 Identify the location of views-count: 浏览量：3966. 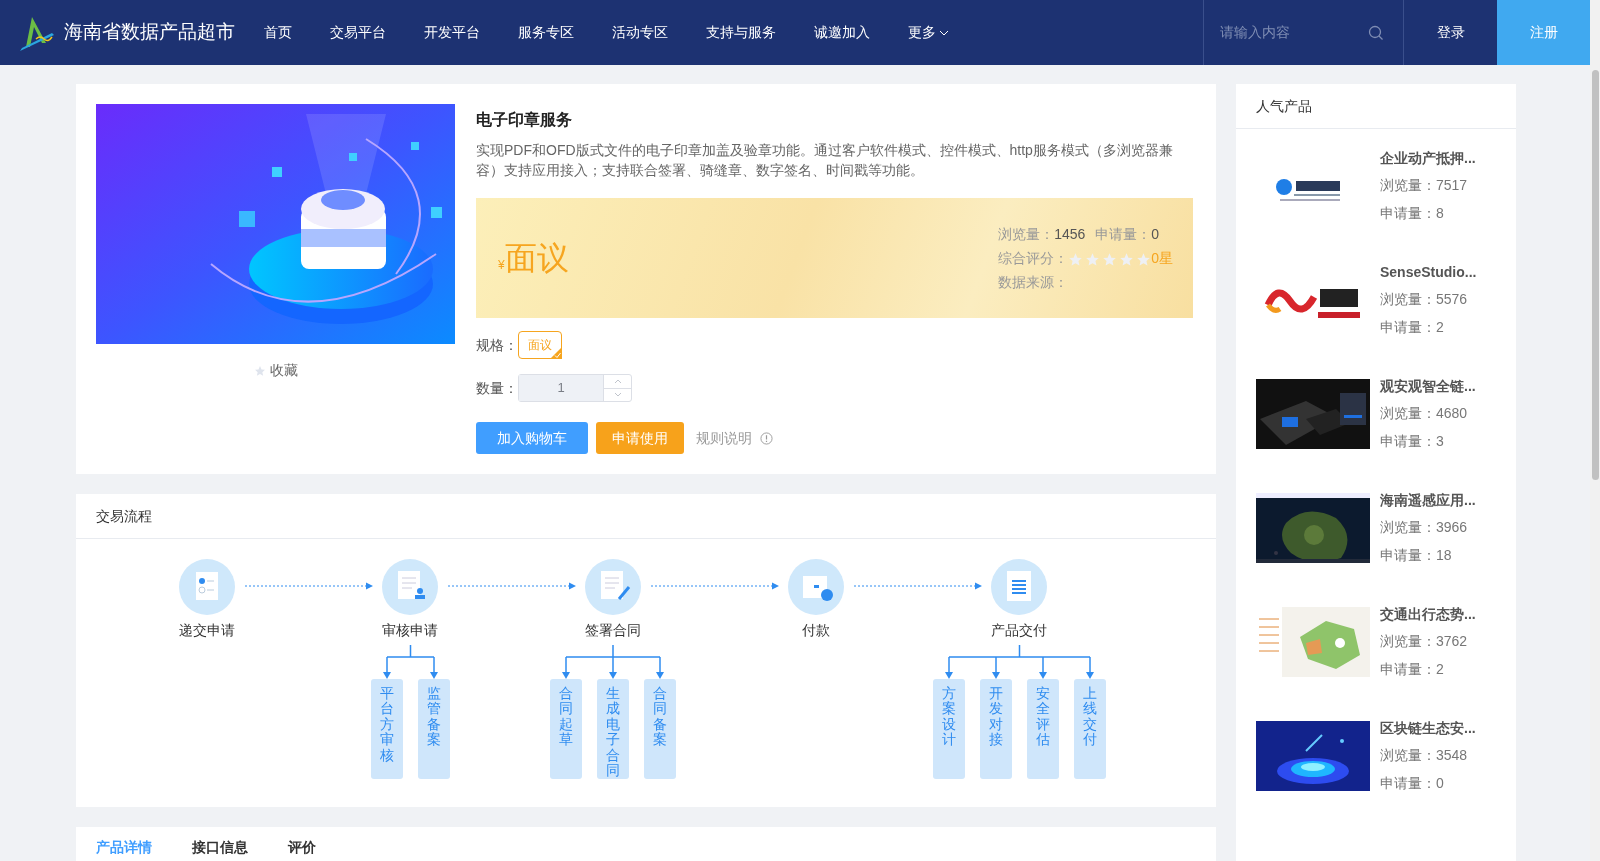
(1424, 527).